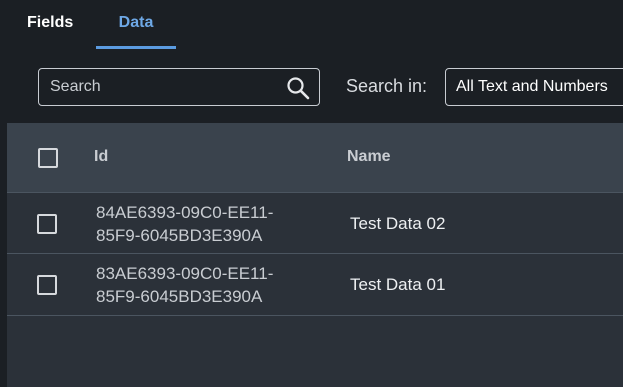 Image resolution: width=623 pixels, height=387 pixels. I want to click on row-name: Test Data 02, so click(398, 223).